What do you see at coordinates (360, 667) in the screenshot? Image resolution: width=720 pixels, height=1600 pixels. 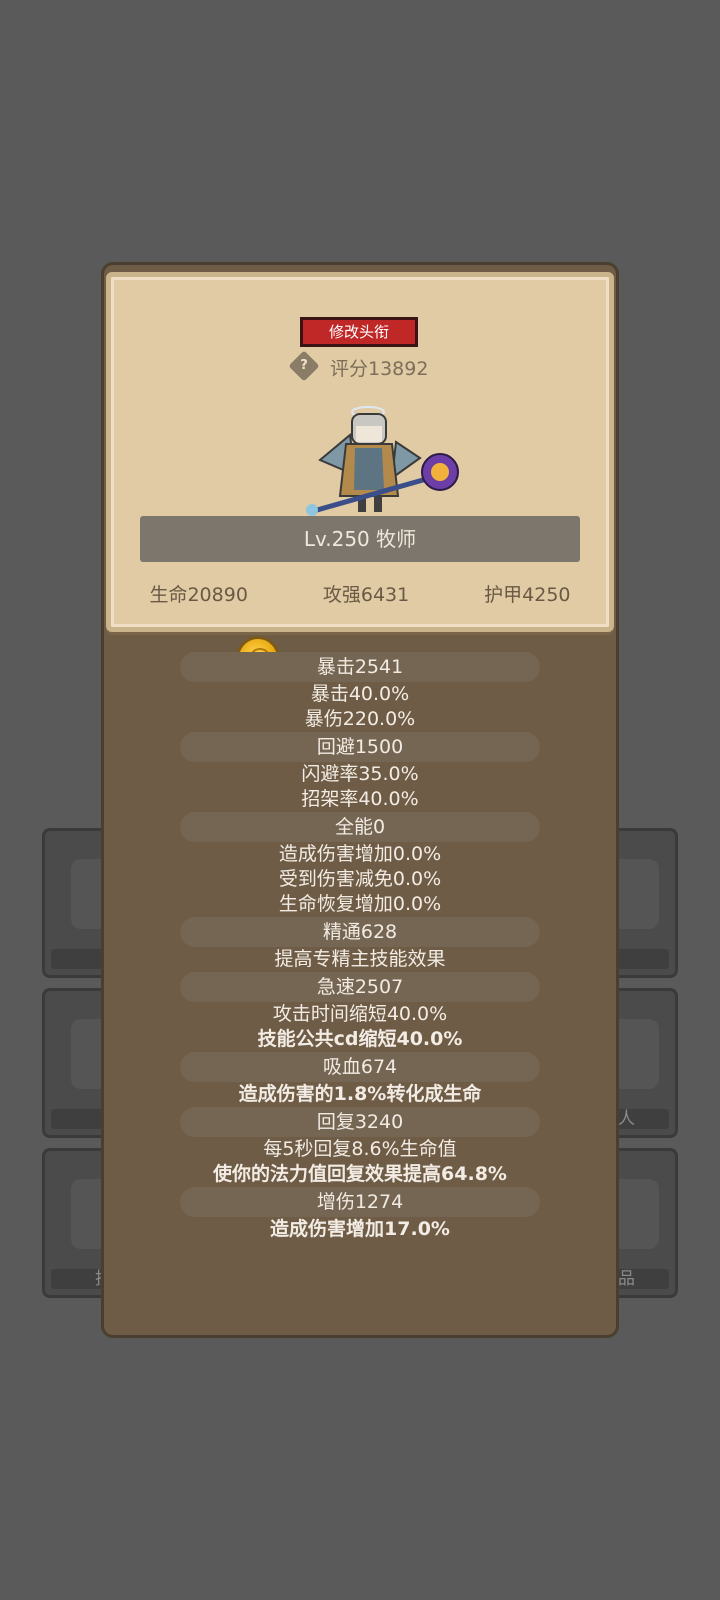 I see `crit-header: 暴击2541` at bounding box center [360, 667].